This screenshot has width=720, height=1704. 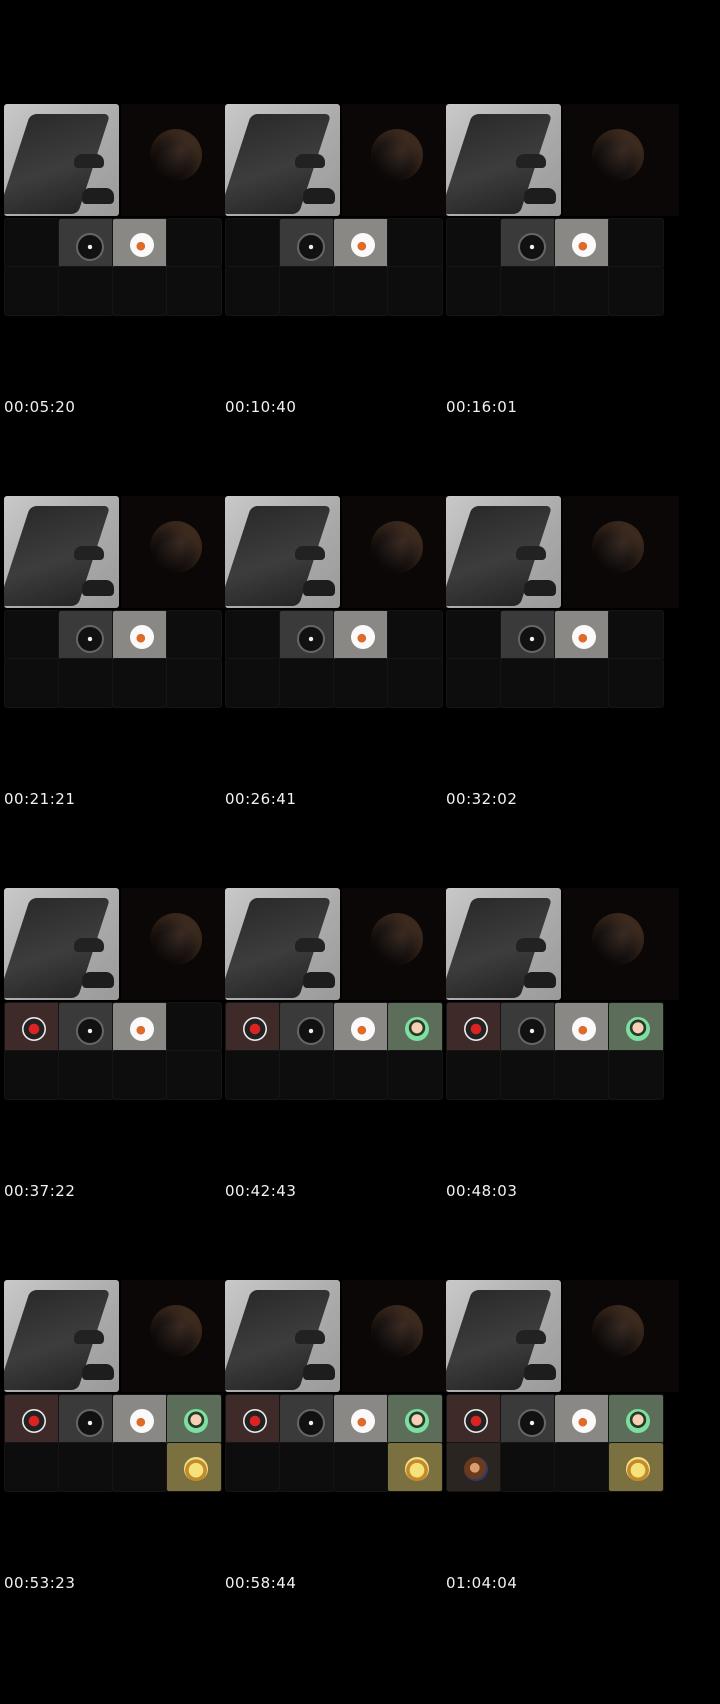 I want to click on video-call-frame: 01:04:04, so click(x=562, y=1389).